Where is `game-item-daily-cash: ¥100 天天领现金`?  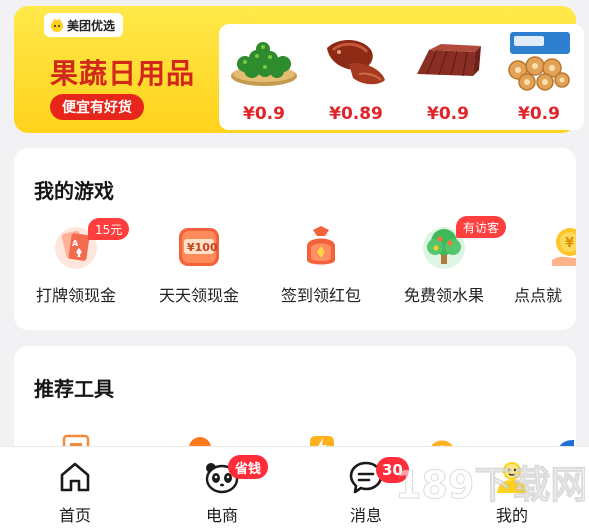 game-item-daily-cash: ¥100 天天领现金 is located at coordinates (199, 267).